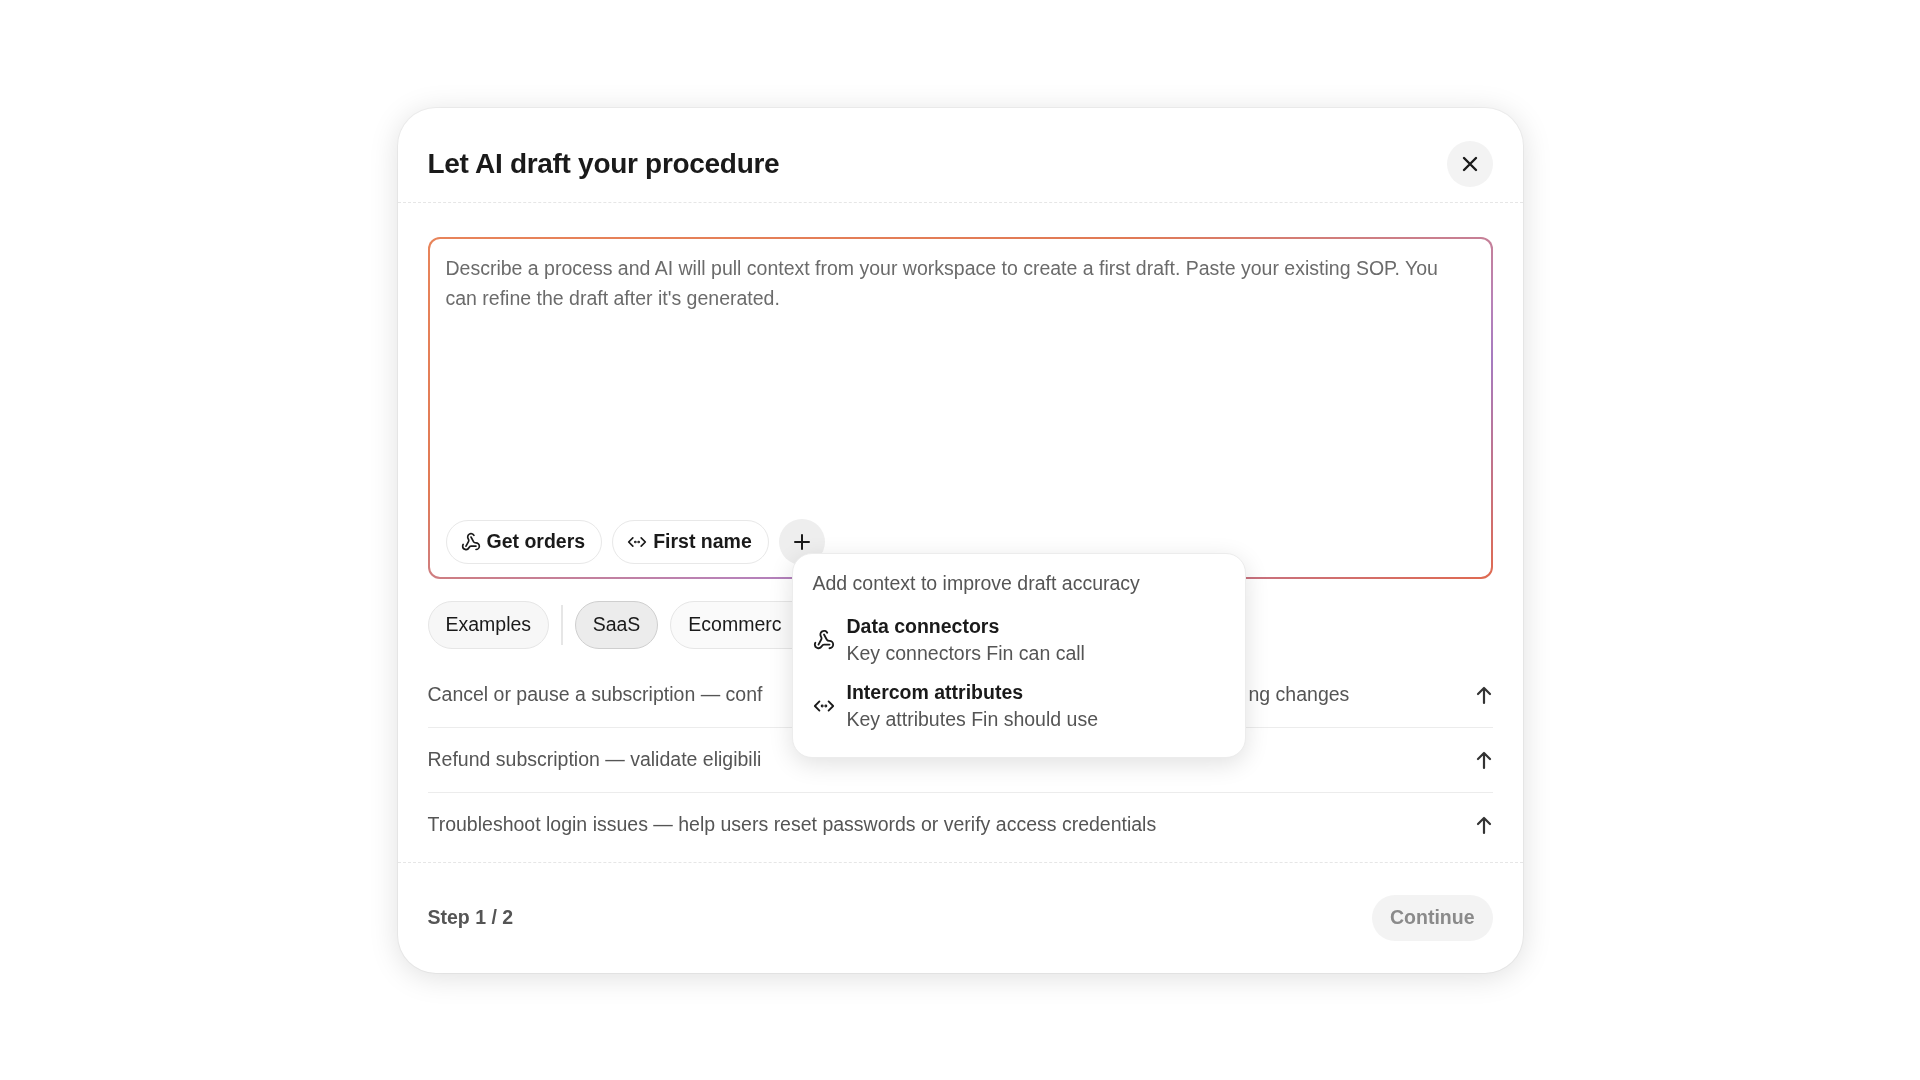  I want to click on context-pill: First name, so click(690, 541).